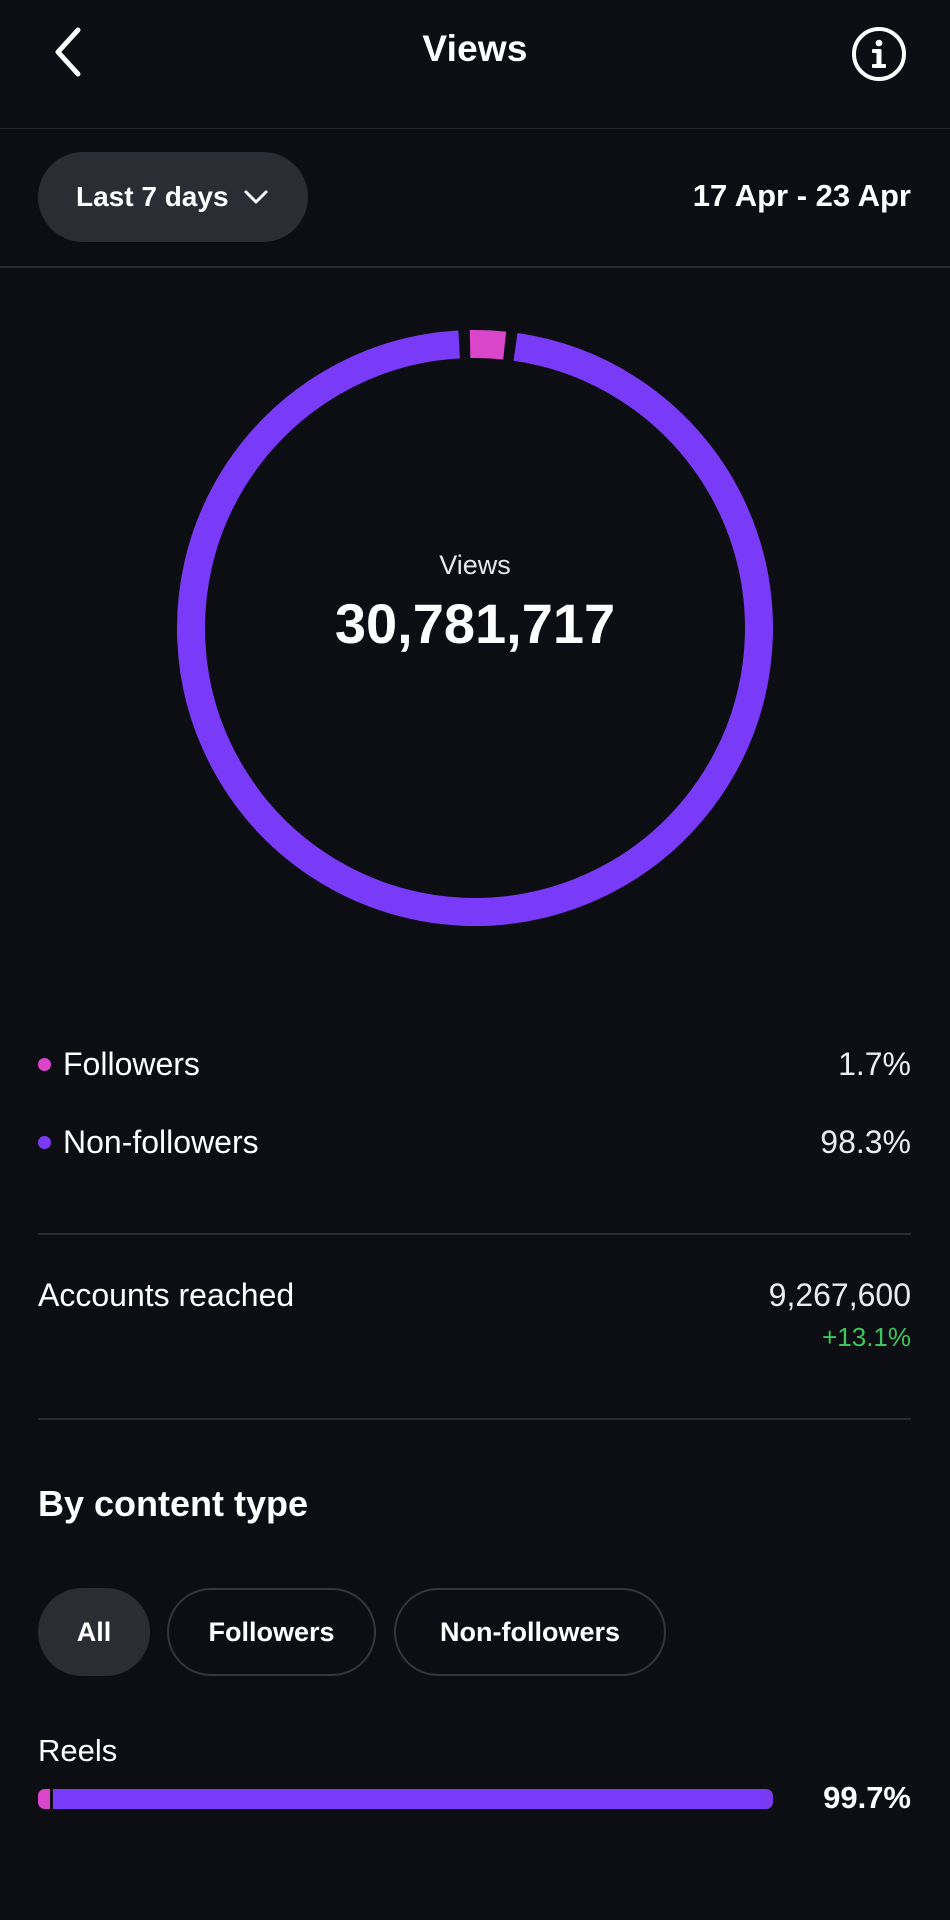 The height and width of the screenshot is (1920, 950). I want to click on filter-row: Last 7 days 17 Apr - 23 Apr, so click(475, 198).